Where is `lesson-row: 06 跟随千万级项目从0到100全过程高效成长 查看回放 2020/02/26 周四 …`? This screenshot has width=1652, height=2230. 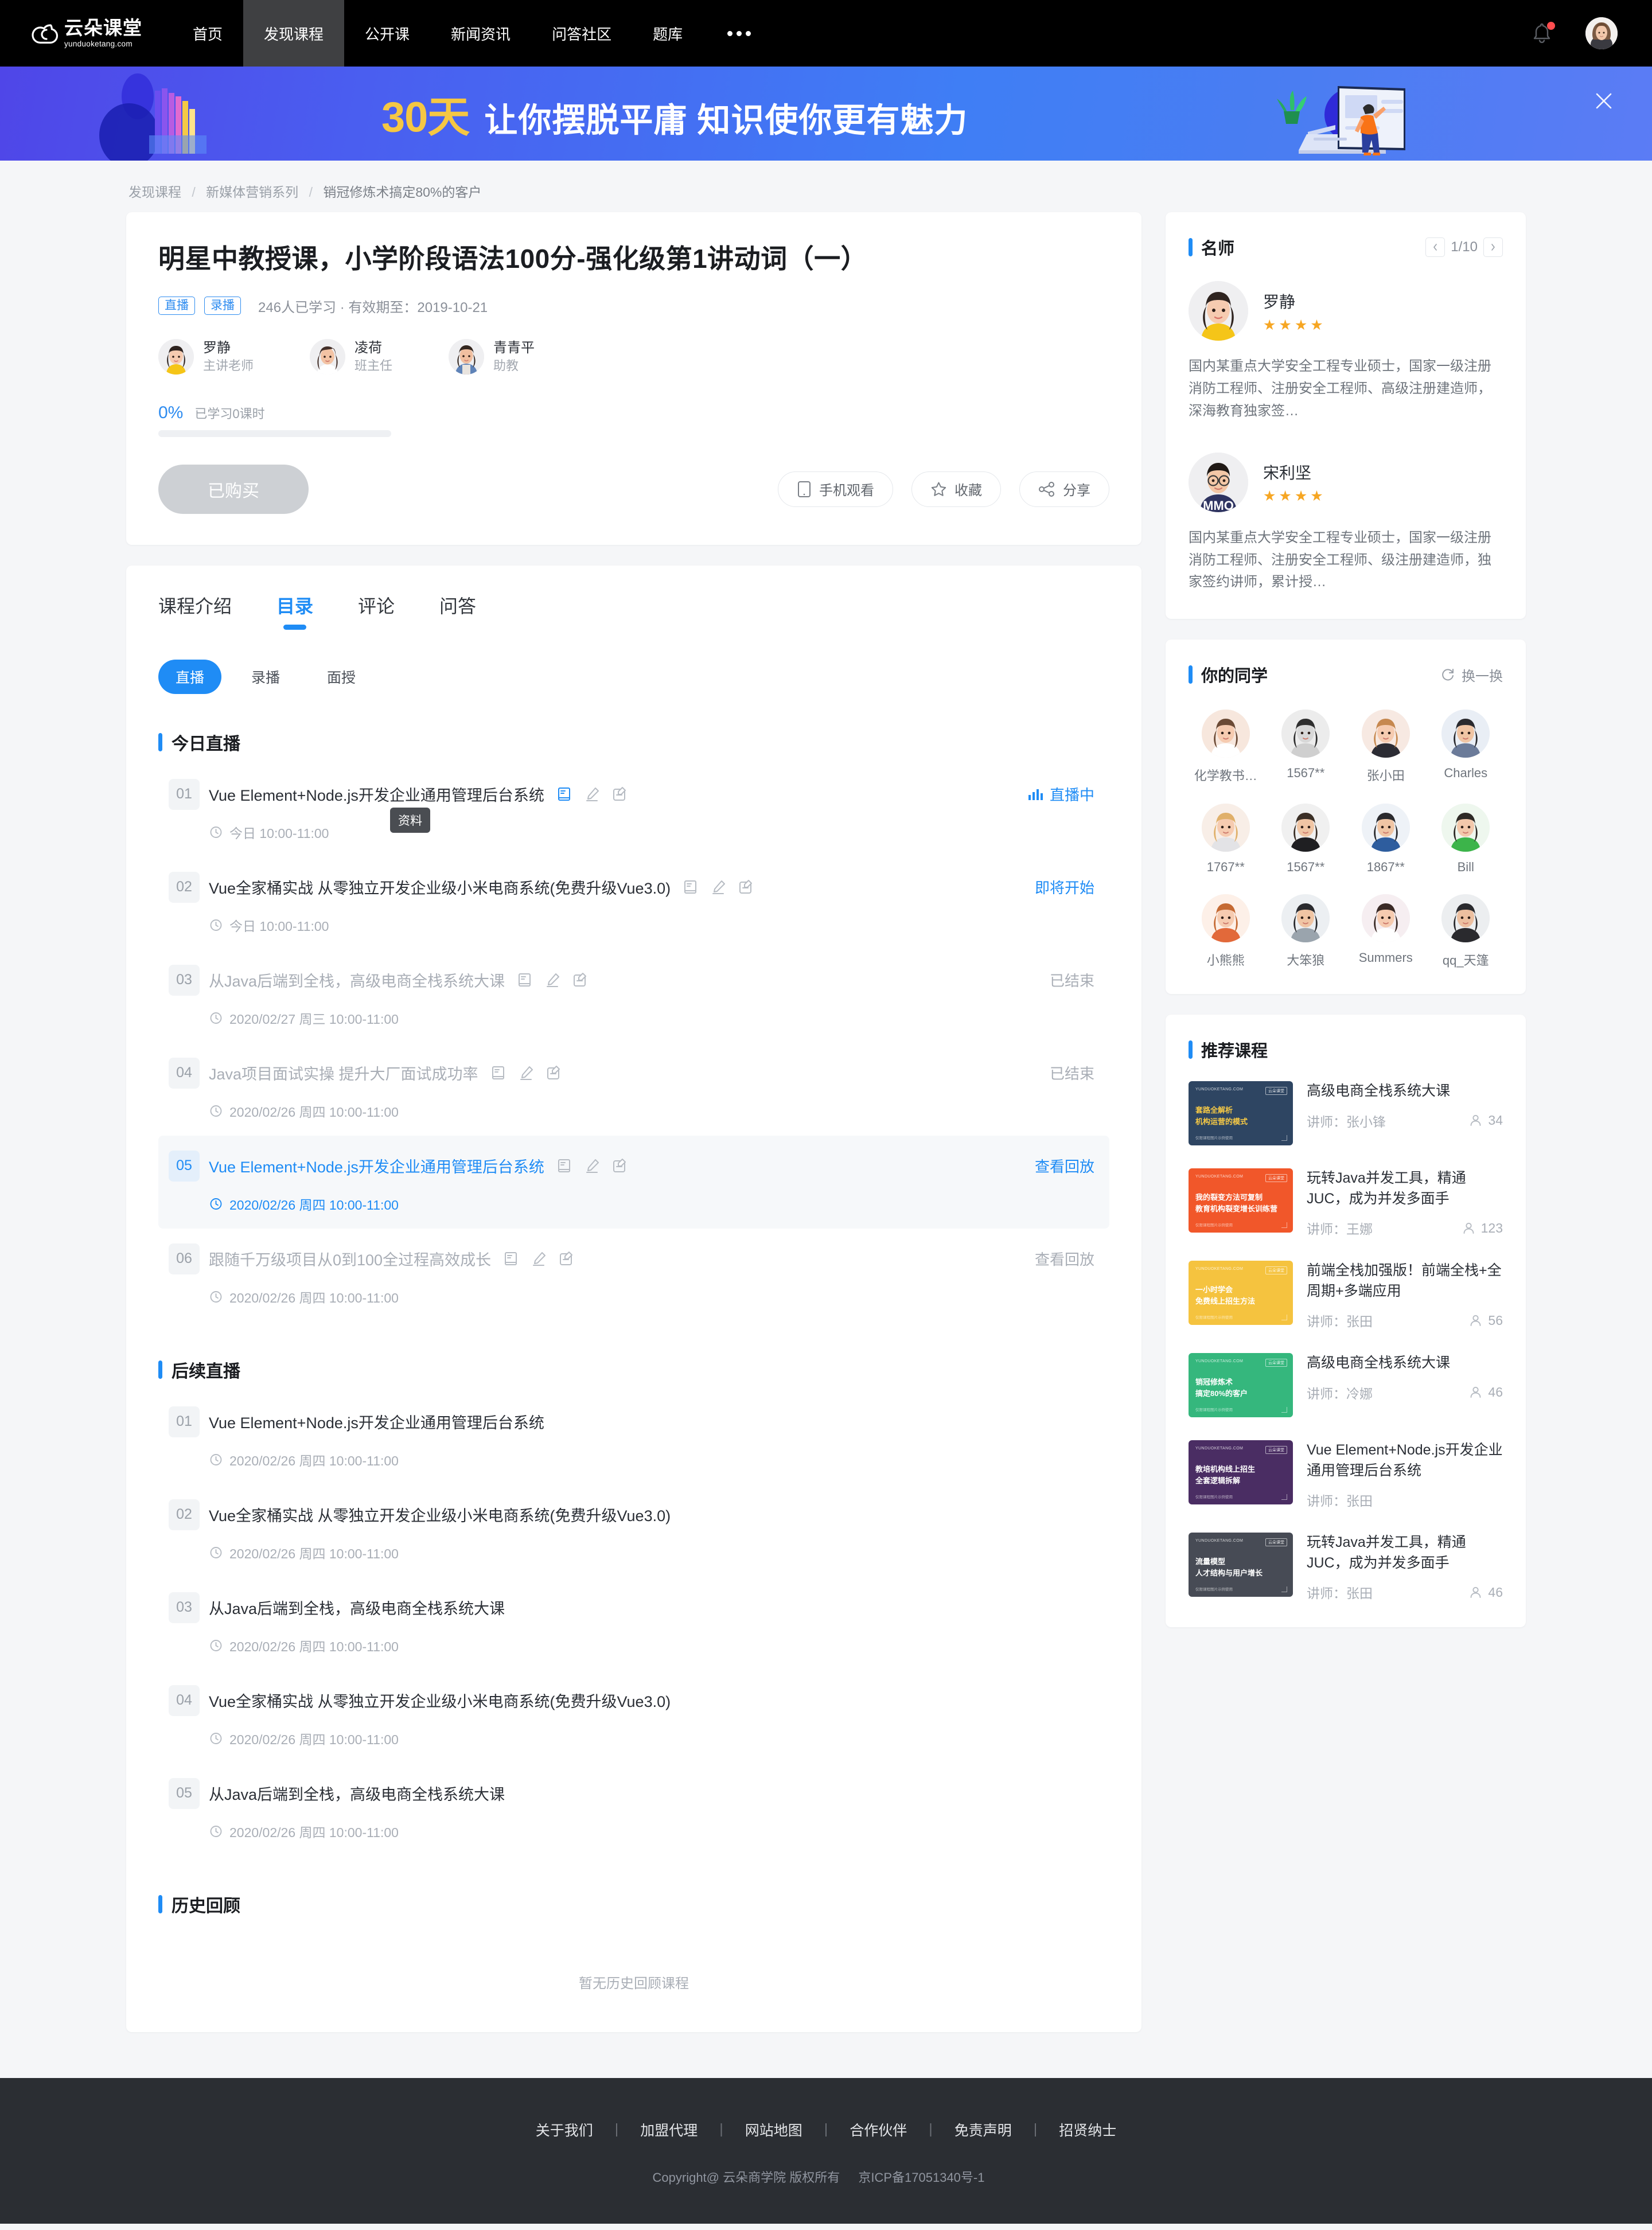 lesson-row: 06 跟随千万级项目从0到100全过程高效成长 查看回放 2020/02/26 周四 … is located at coordinates (633, 1275).